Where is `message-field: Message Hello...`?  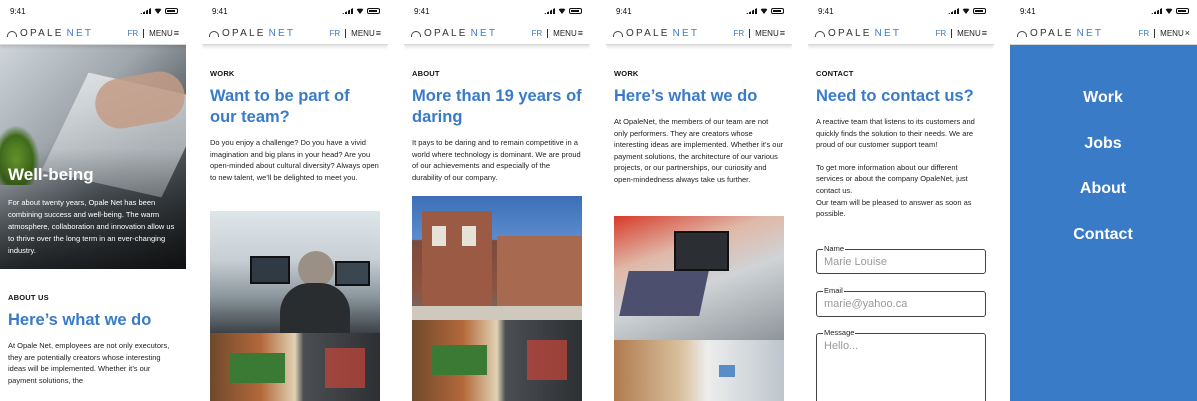
message-field: Message Hello... is located at coordinates (901, 364).